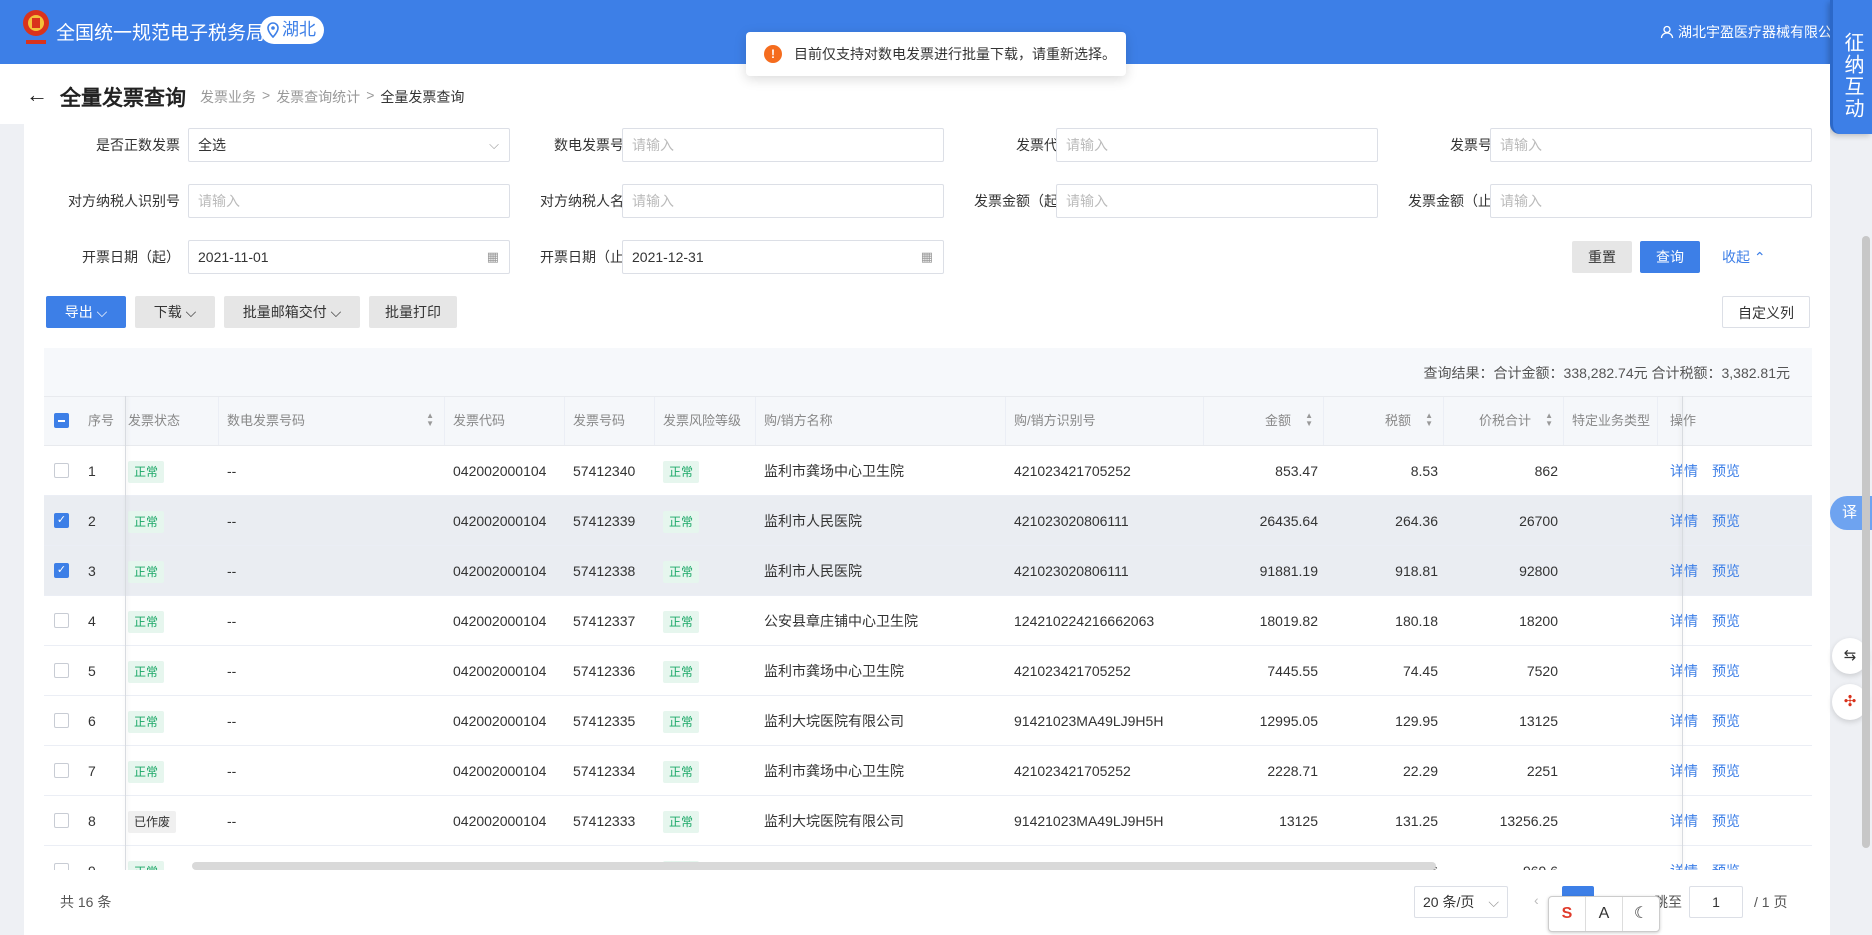 The width and height of the screenshot is (1872, 935). I want to click on taxid-input: 请输入, so click(349, 201).